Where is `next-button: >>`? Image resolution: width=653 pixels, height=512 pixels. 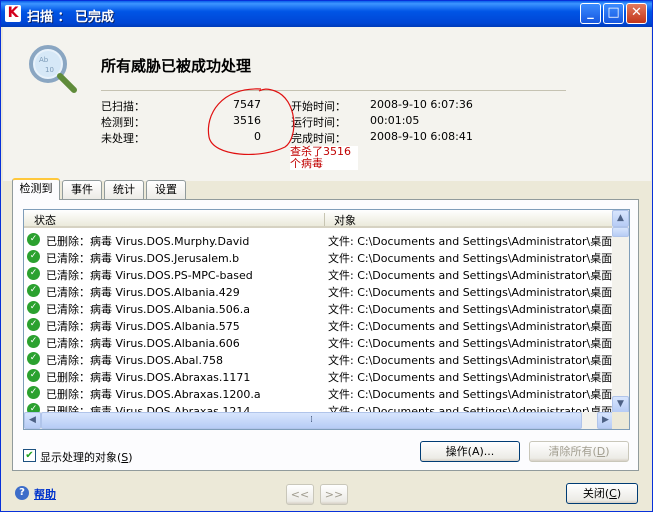 next-button: >> is located at coordinates (334, 494).